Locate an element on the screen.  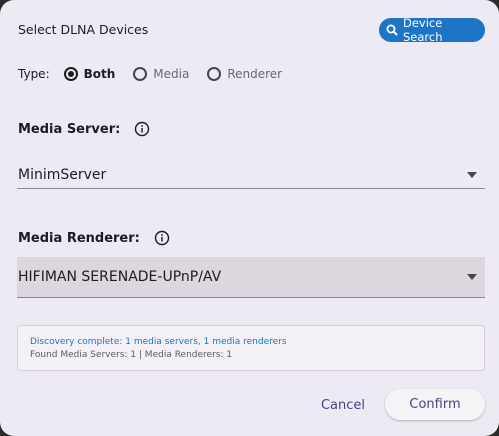
search-icon is located at coordinates (392, 30).